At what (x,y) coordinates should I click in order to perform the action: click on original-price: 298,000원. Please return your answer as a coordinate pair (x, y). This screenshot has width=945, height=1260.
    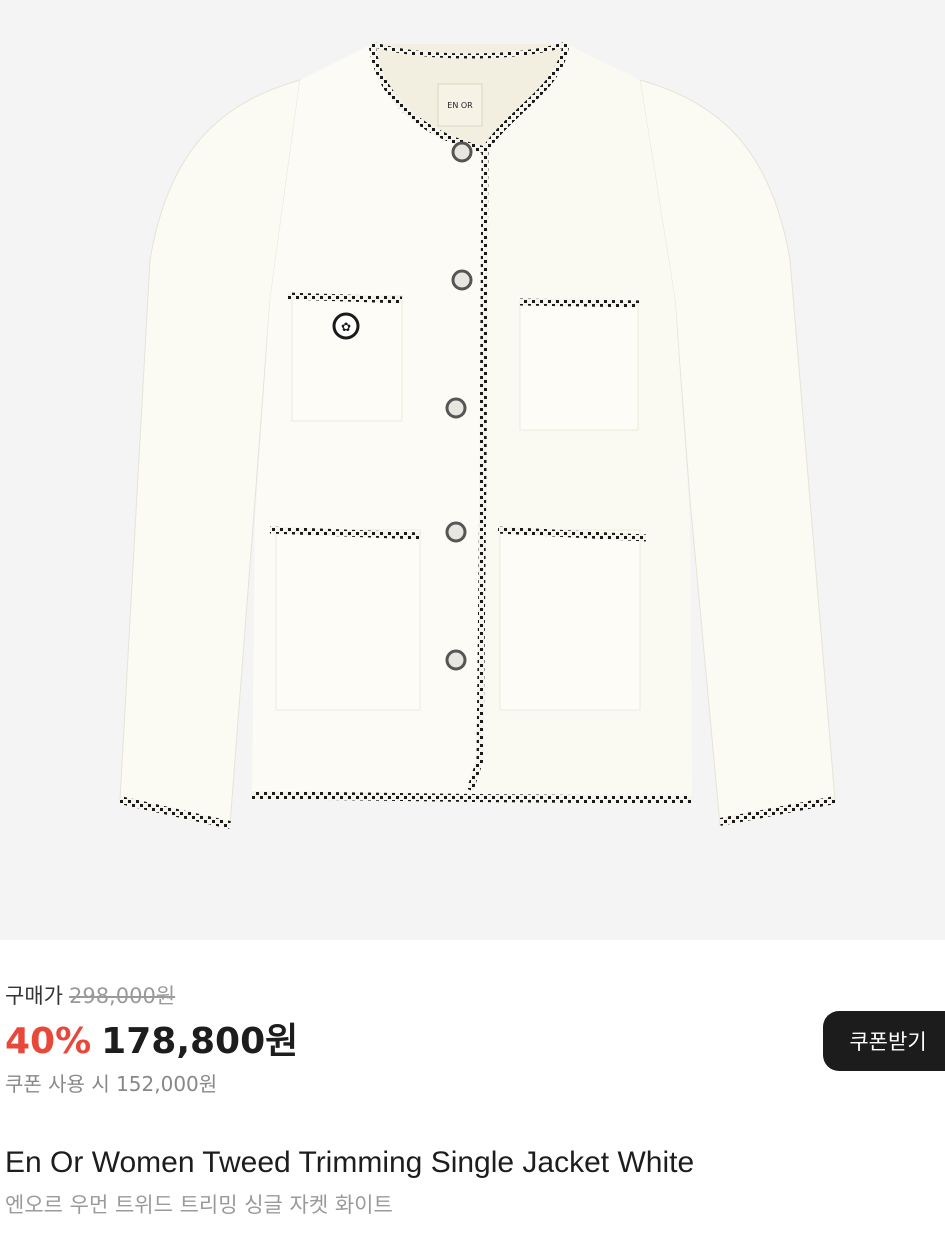
    Looking at the image, I should click on (122, 996).